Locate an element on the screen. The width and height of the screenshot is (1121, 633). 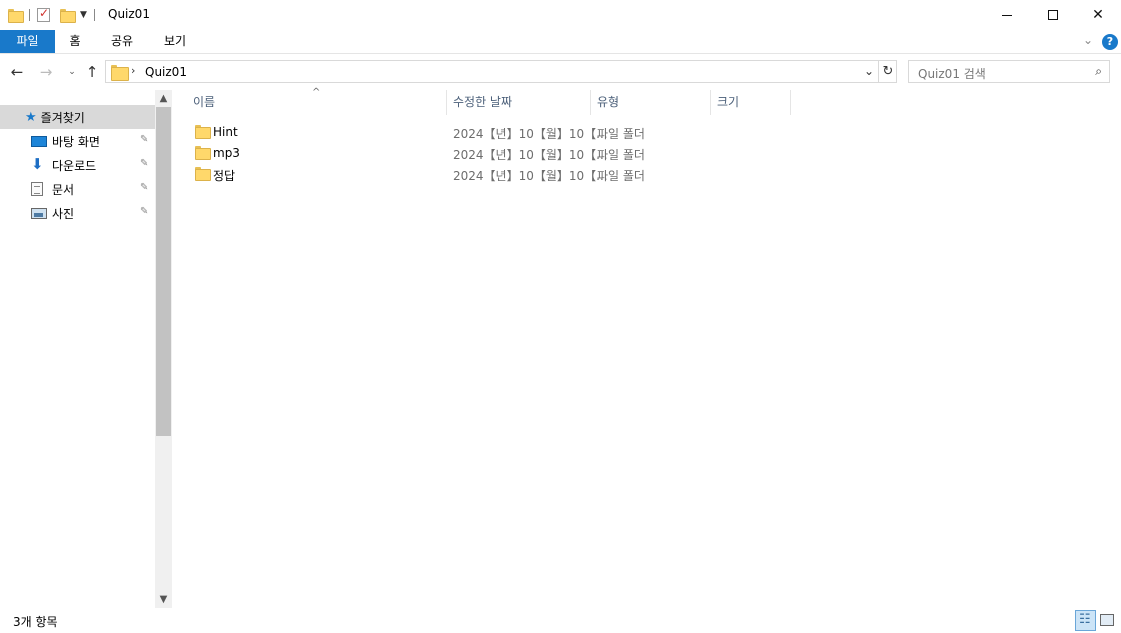
customize-toolbar-icon: ▼ is located at coordinates (83, 15).